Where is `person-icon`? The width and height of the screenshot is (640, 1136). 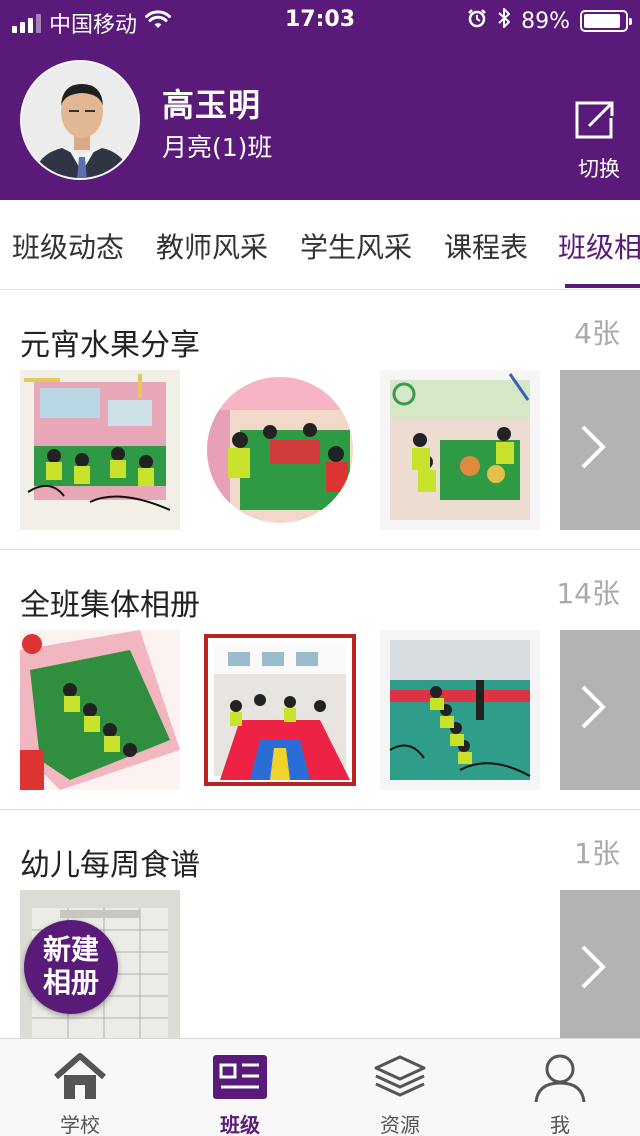
person-icon is located at coordinates (560, 1077).